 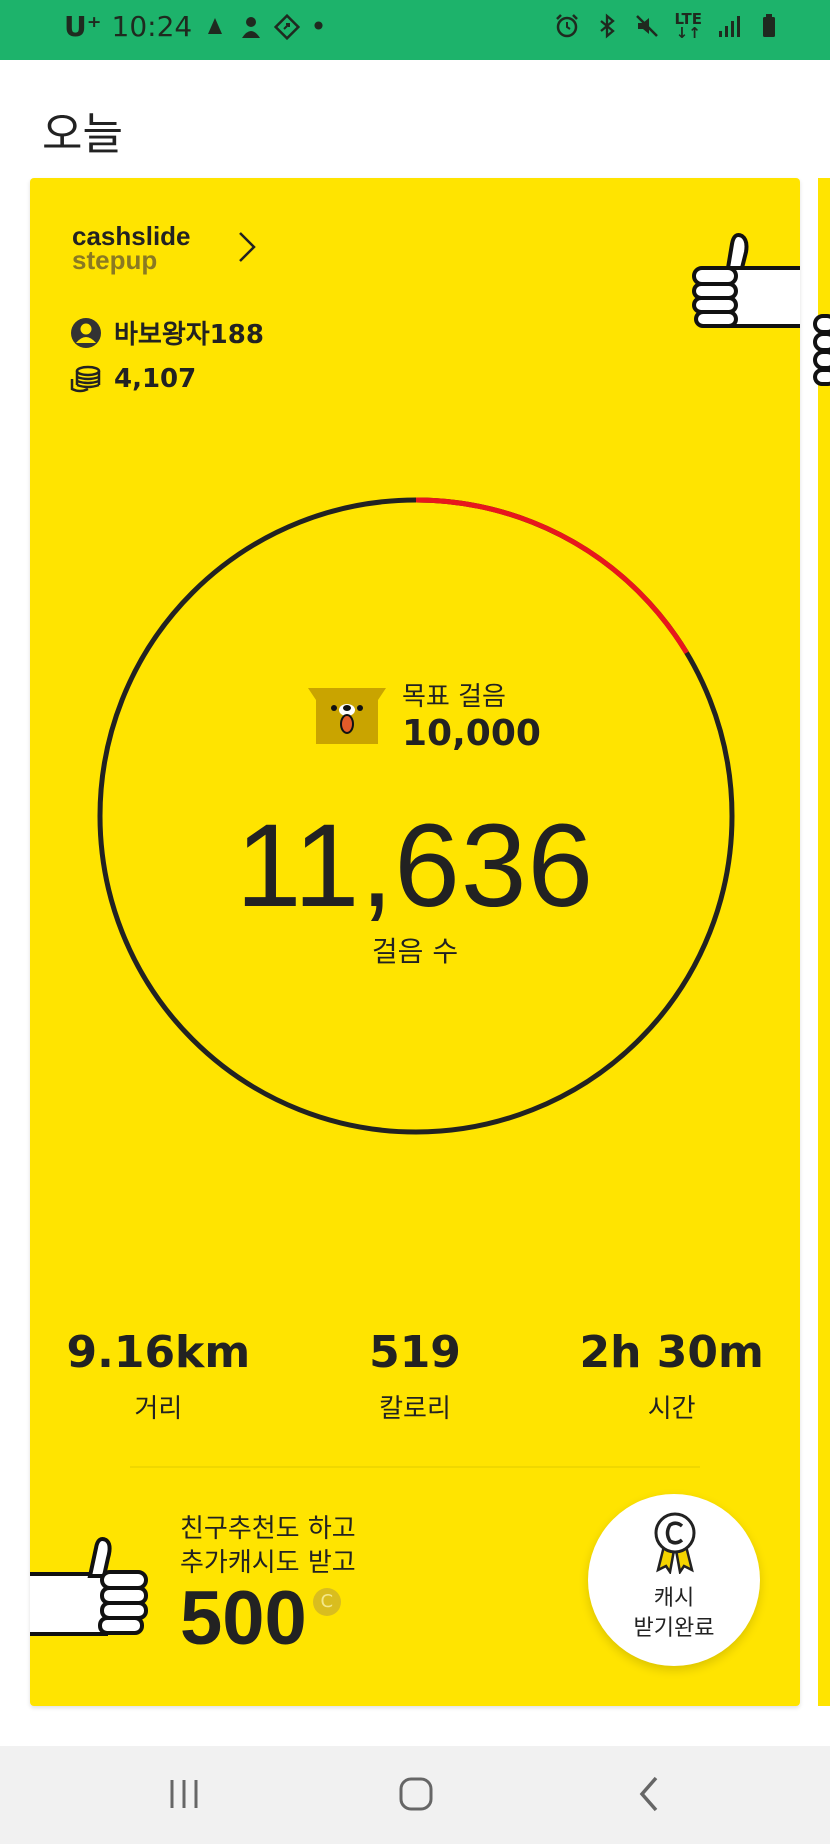 I want to click on system-nav-bar, so click(x=415, y=1795).